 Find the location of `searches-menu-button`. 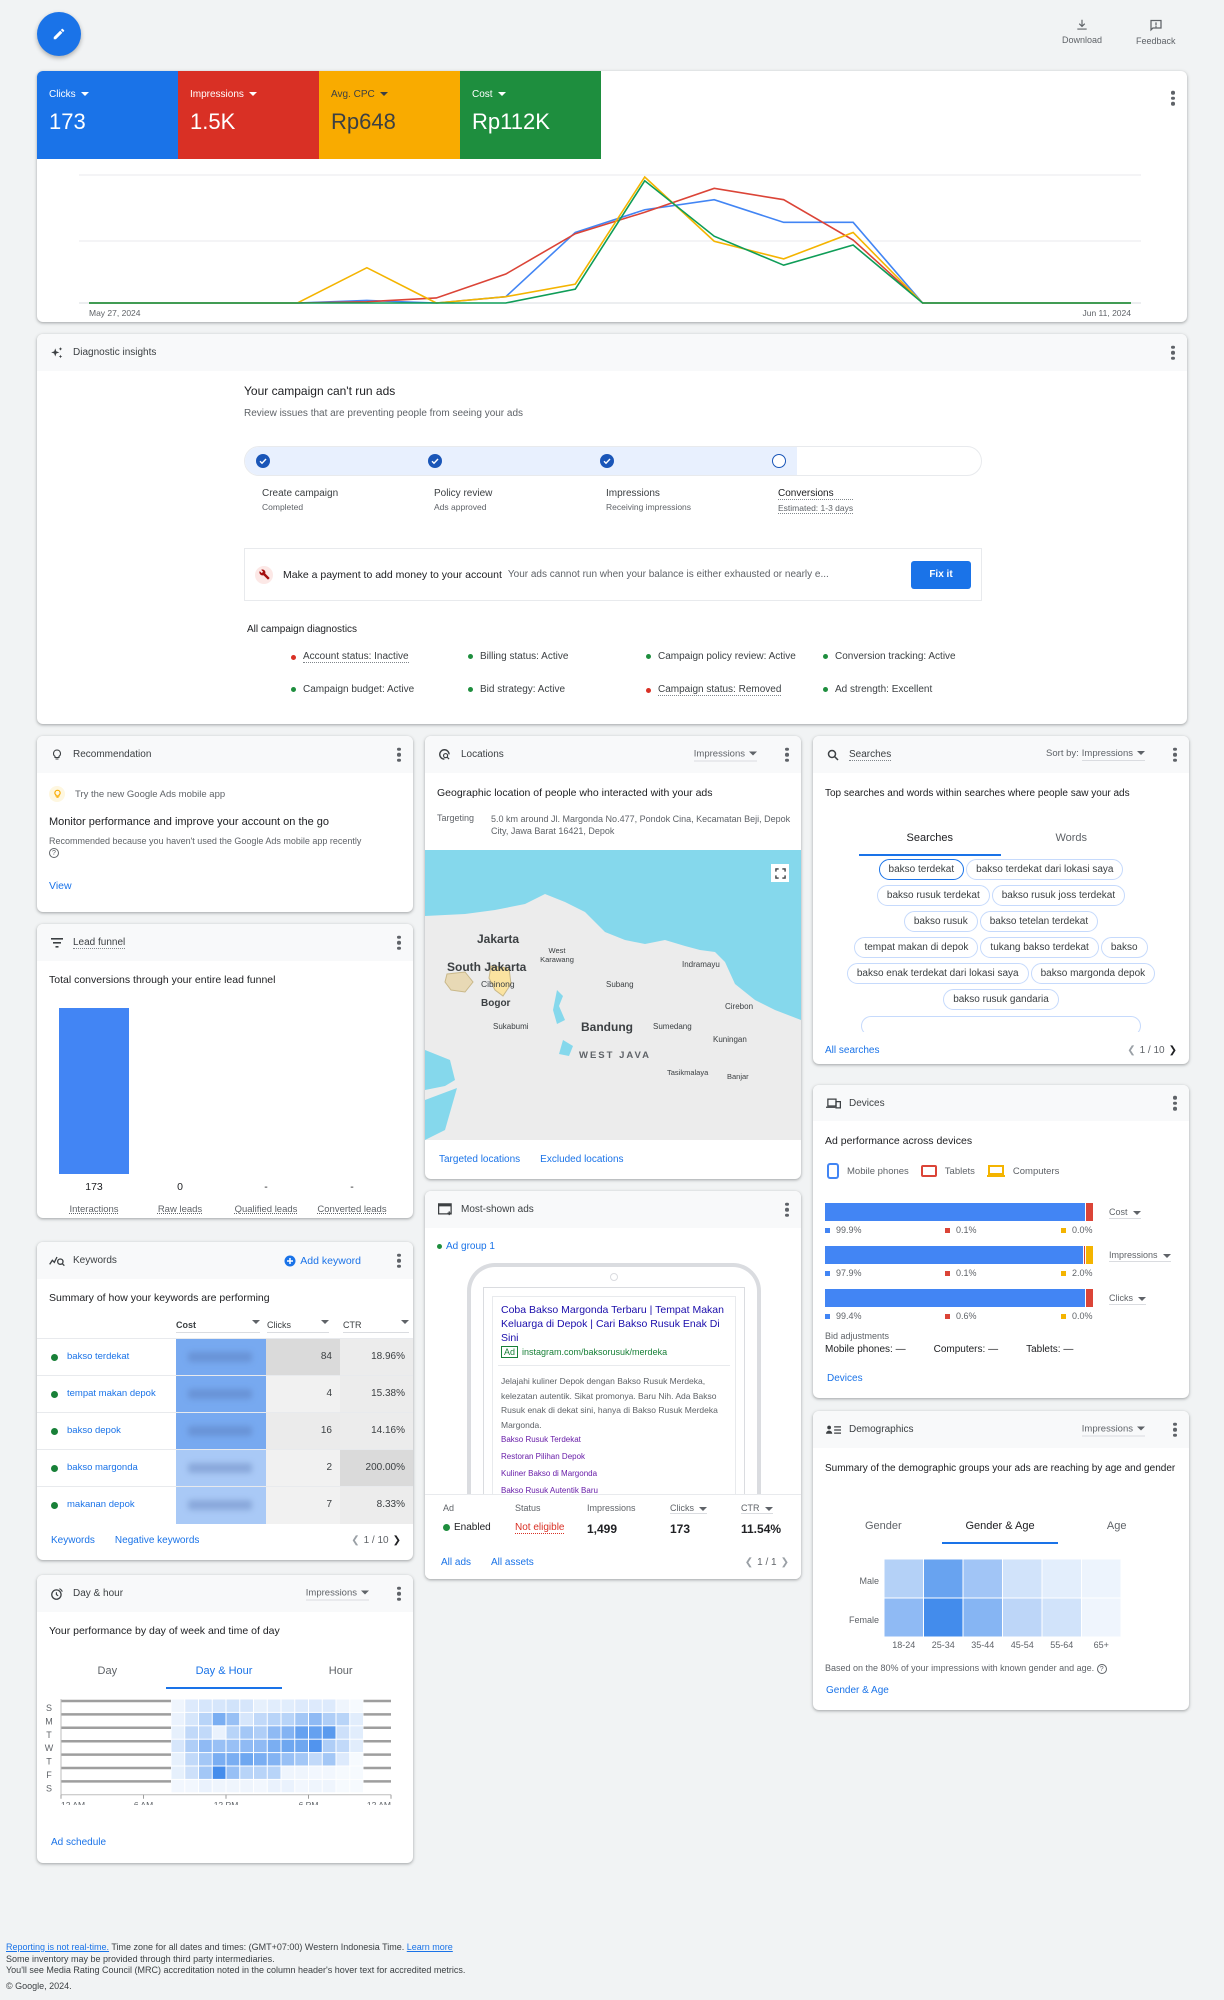

searches-menu-button is located at coordinates (1175, 754).